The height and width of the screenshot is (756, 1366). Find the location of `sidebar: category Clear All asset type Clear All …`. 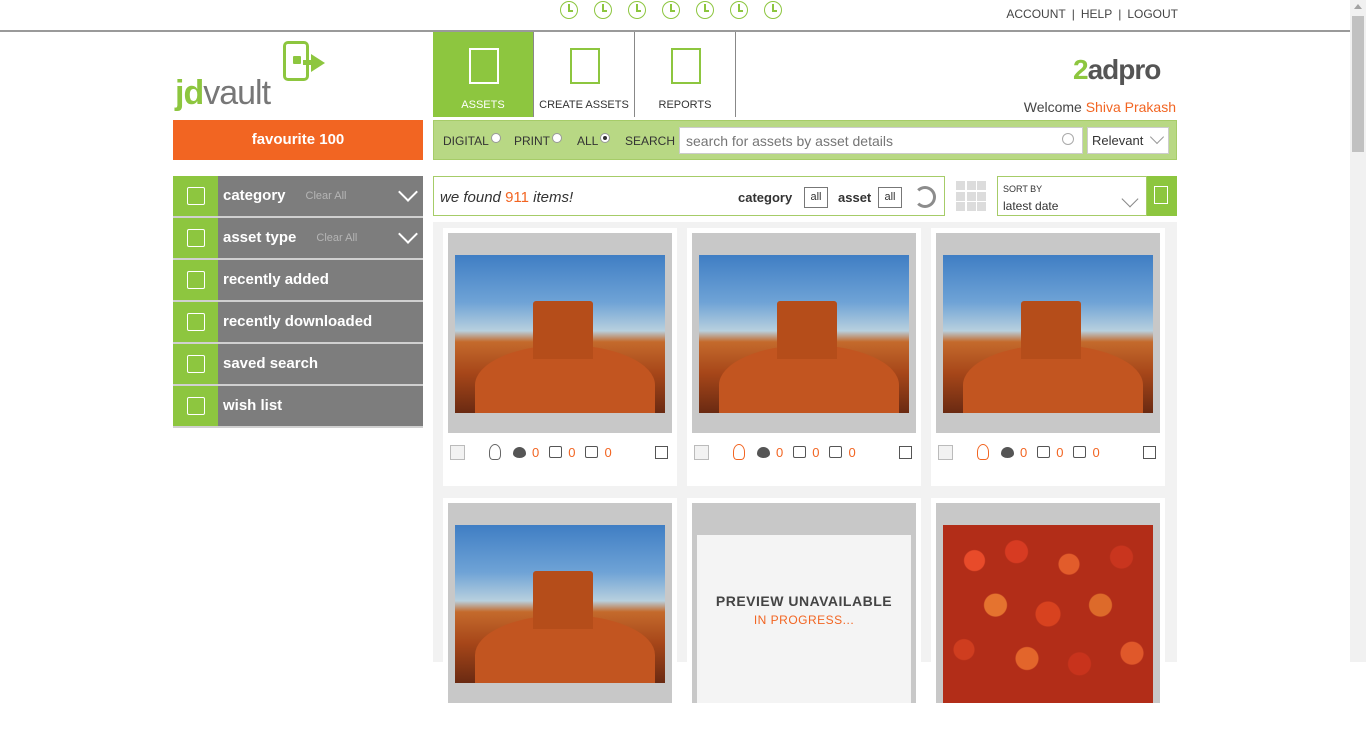

sidebar: category Clear All asset type Clear All … is located at coordinates (298, 302).